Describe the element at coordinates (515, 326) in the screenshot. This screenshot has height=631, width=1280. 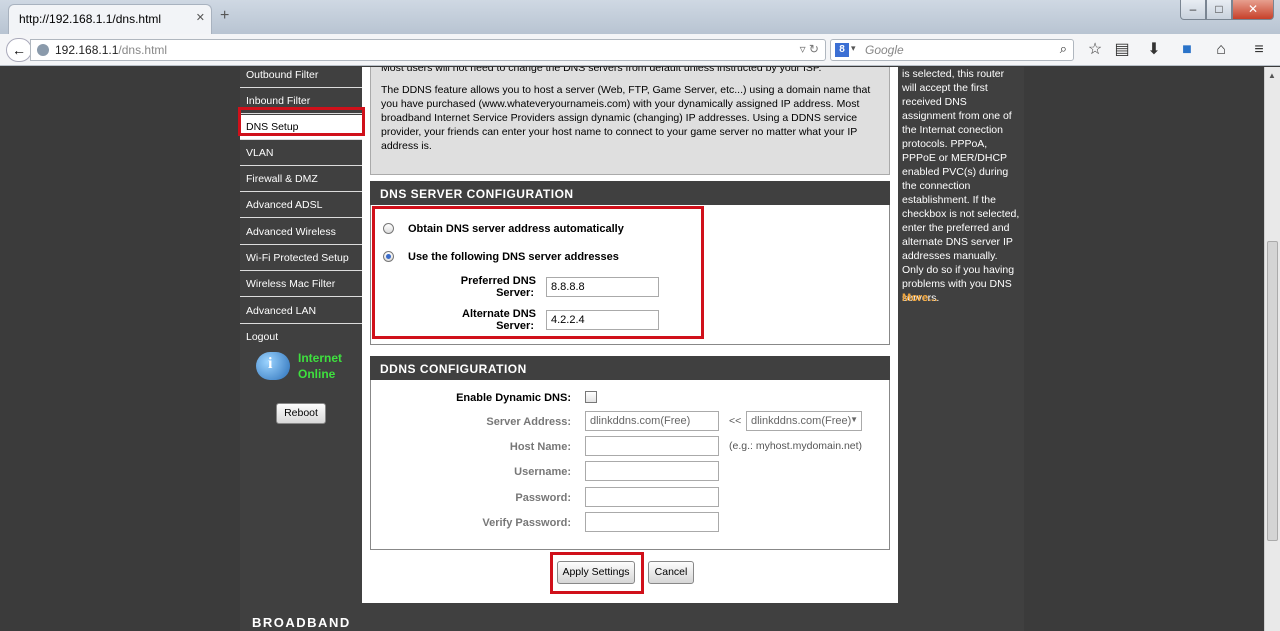
I see `alternate-dns-label-line2: Server:` at that location.